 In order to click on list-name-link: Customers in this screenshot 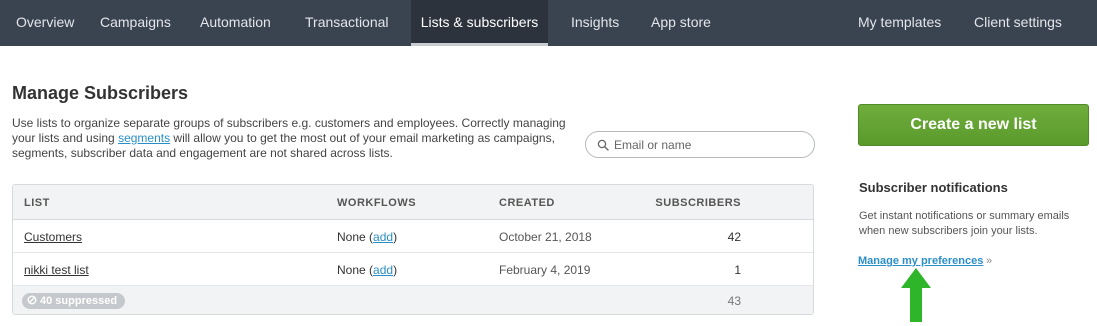, I will do `click(53, 237)`.